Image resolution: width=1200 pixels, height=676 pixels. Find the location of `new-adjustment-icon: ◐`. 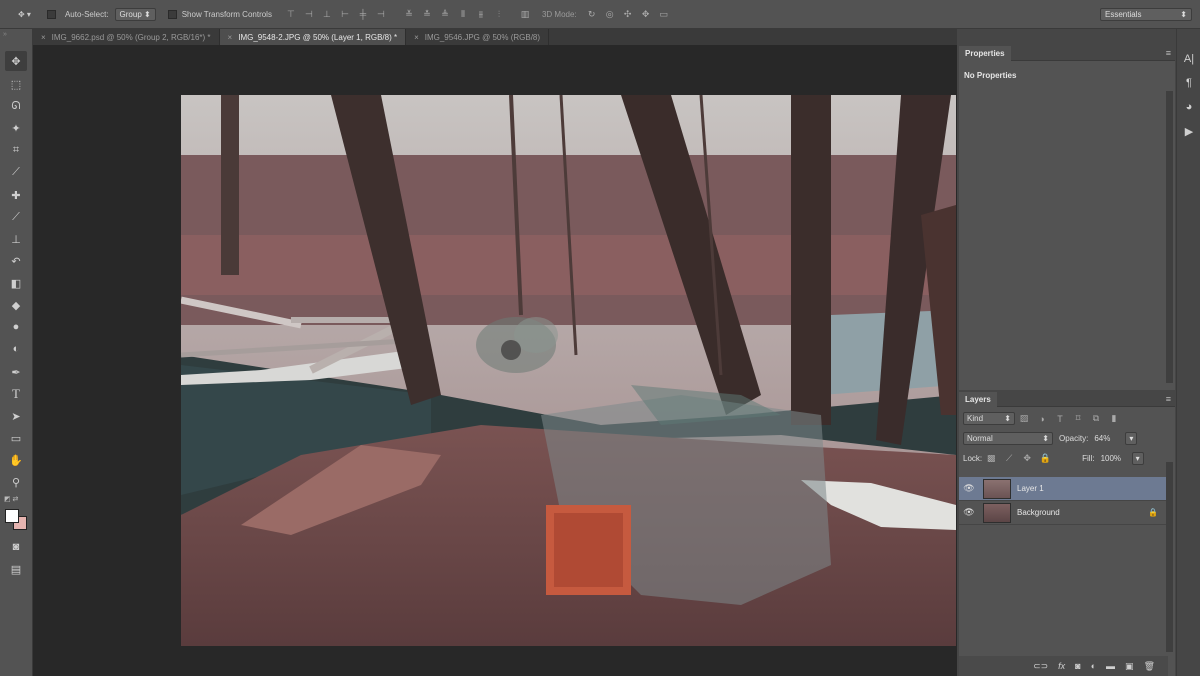

new-adjustment-icon: ◐ is located at coordinates (1093, 666).